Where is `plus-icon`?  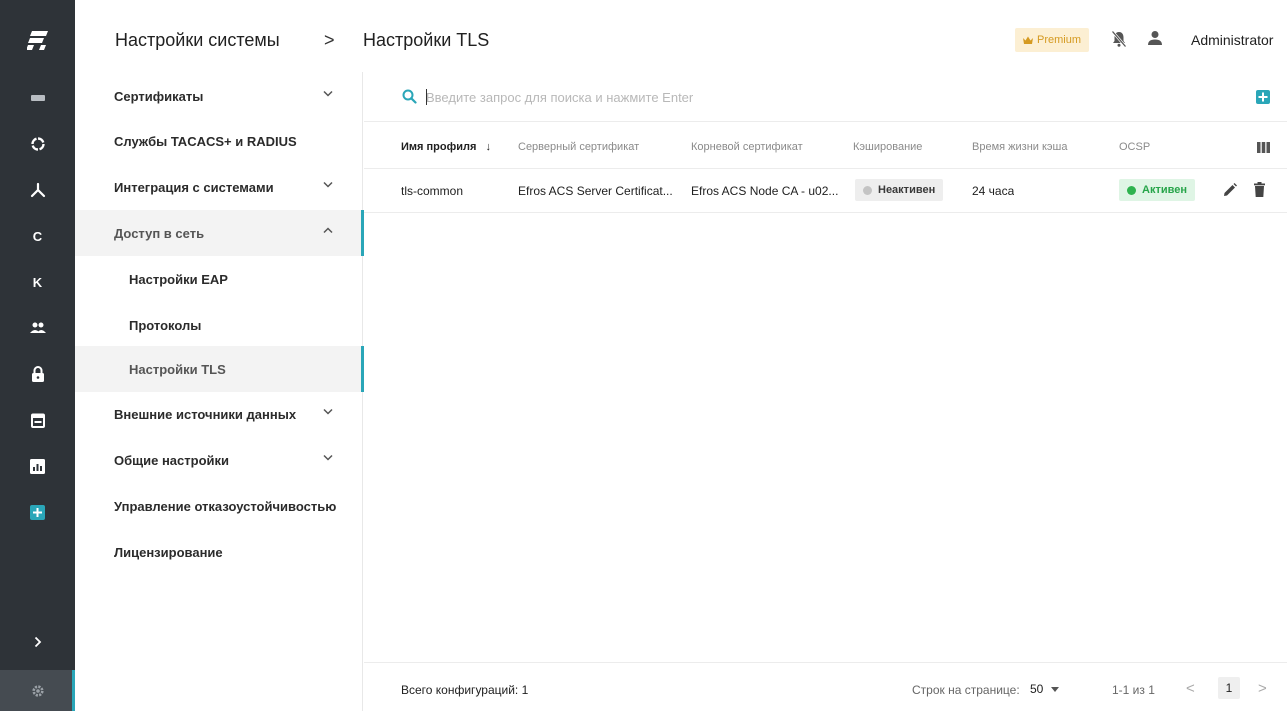
plus-icon is located at coordinates (1263, 97).